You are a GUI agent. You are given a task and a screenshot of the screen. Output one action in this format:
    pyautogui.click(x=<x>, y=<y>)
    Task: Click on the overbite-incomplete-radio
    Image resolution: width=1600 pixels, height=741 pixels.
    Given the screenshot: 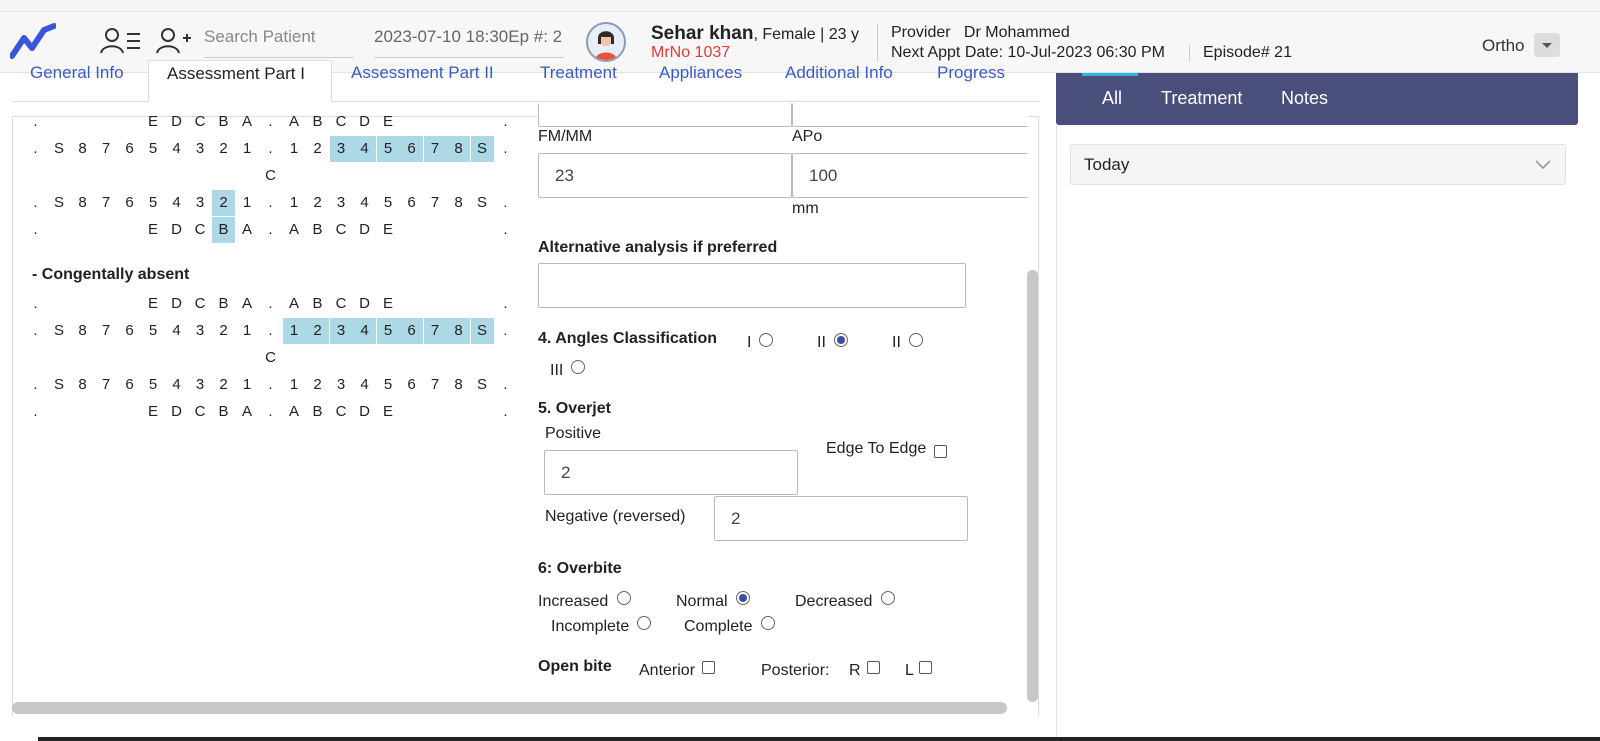 What is the action you would take?
    pyautogui.click(x=644, y=623)
    